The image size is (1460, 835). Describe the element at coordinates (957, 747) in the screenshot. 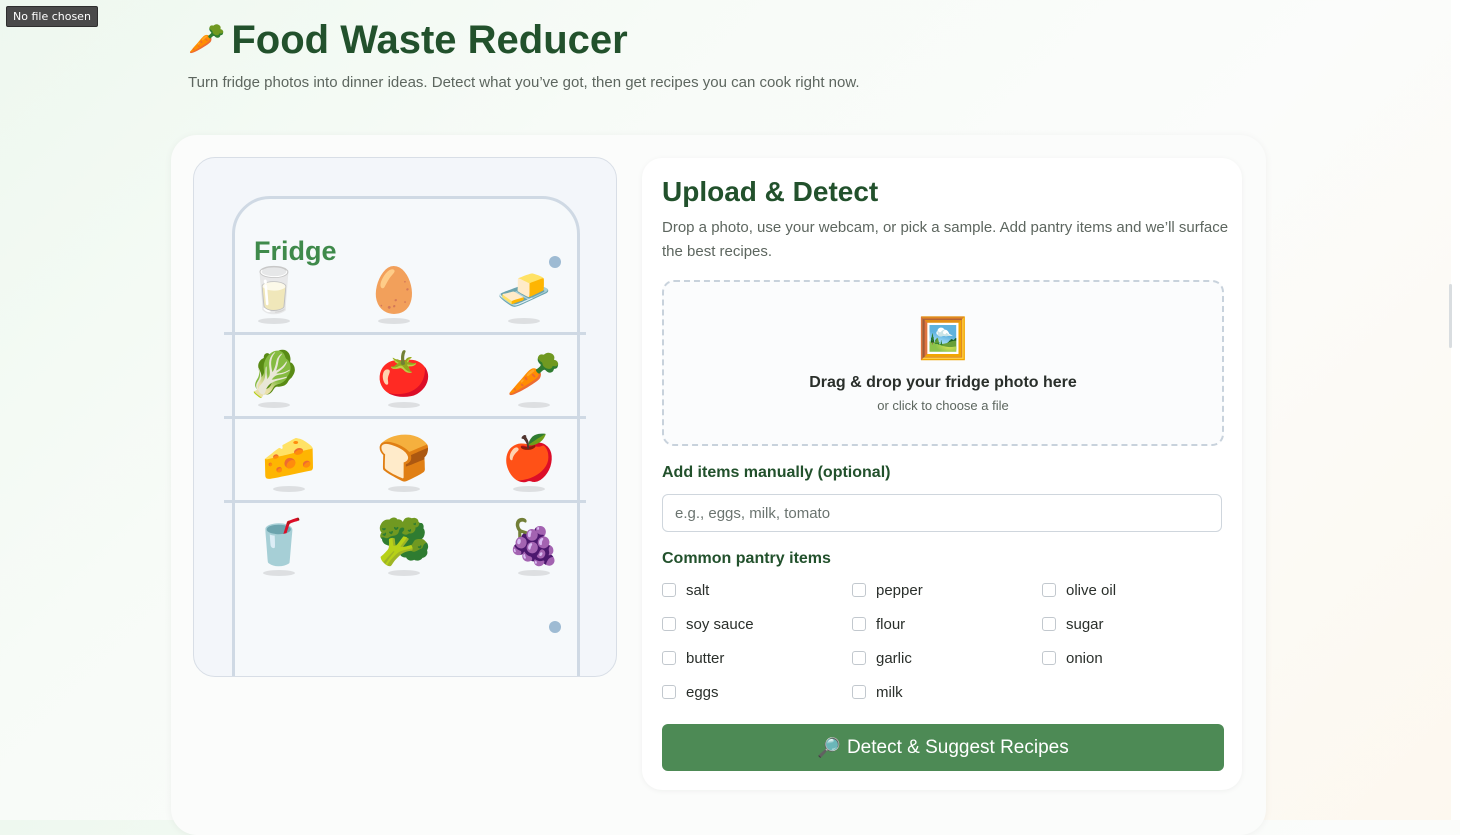

I see `detect-button-label: Detect & Suggest Recipes` at that location.